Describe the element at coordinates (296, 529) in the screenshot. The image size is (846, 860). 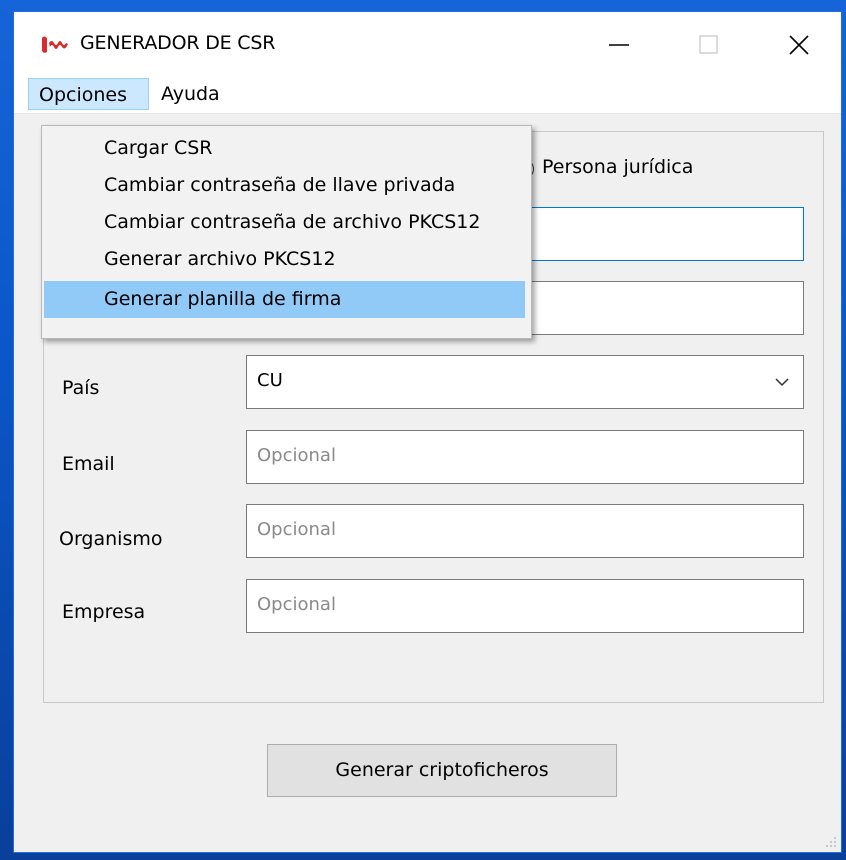
I see `organismo-placeholder: Opcional` at that location.